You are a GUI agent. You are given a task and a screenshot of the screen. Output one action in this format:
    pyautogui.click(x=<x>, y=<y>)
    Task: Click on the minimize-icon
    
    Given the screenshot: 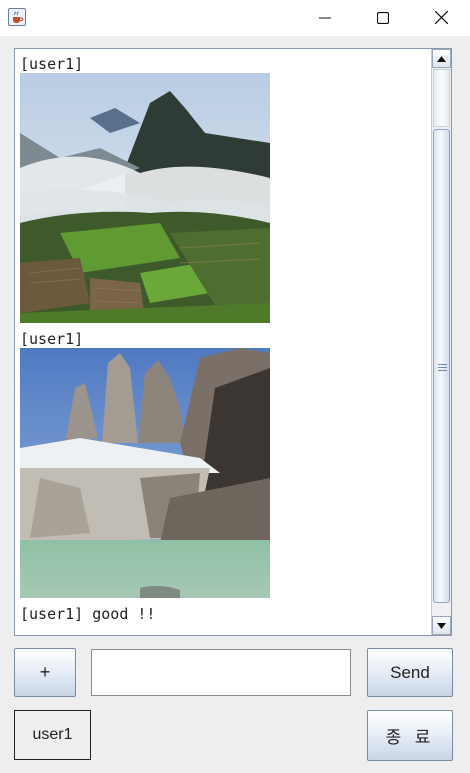 What is the action you would take?
    pyautogui.click(x=325, y=18)
    